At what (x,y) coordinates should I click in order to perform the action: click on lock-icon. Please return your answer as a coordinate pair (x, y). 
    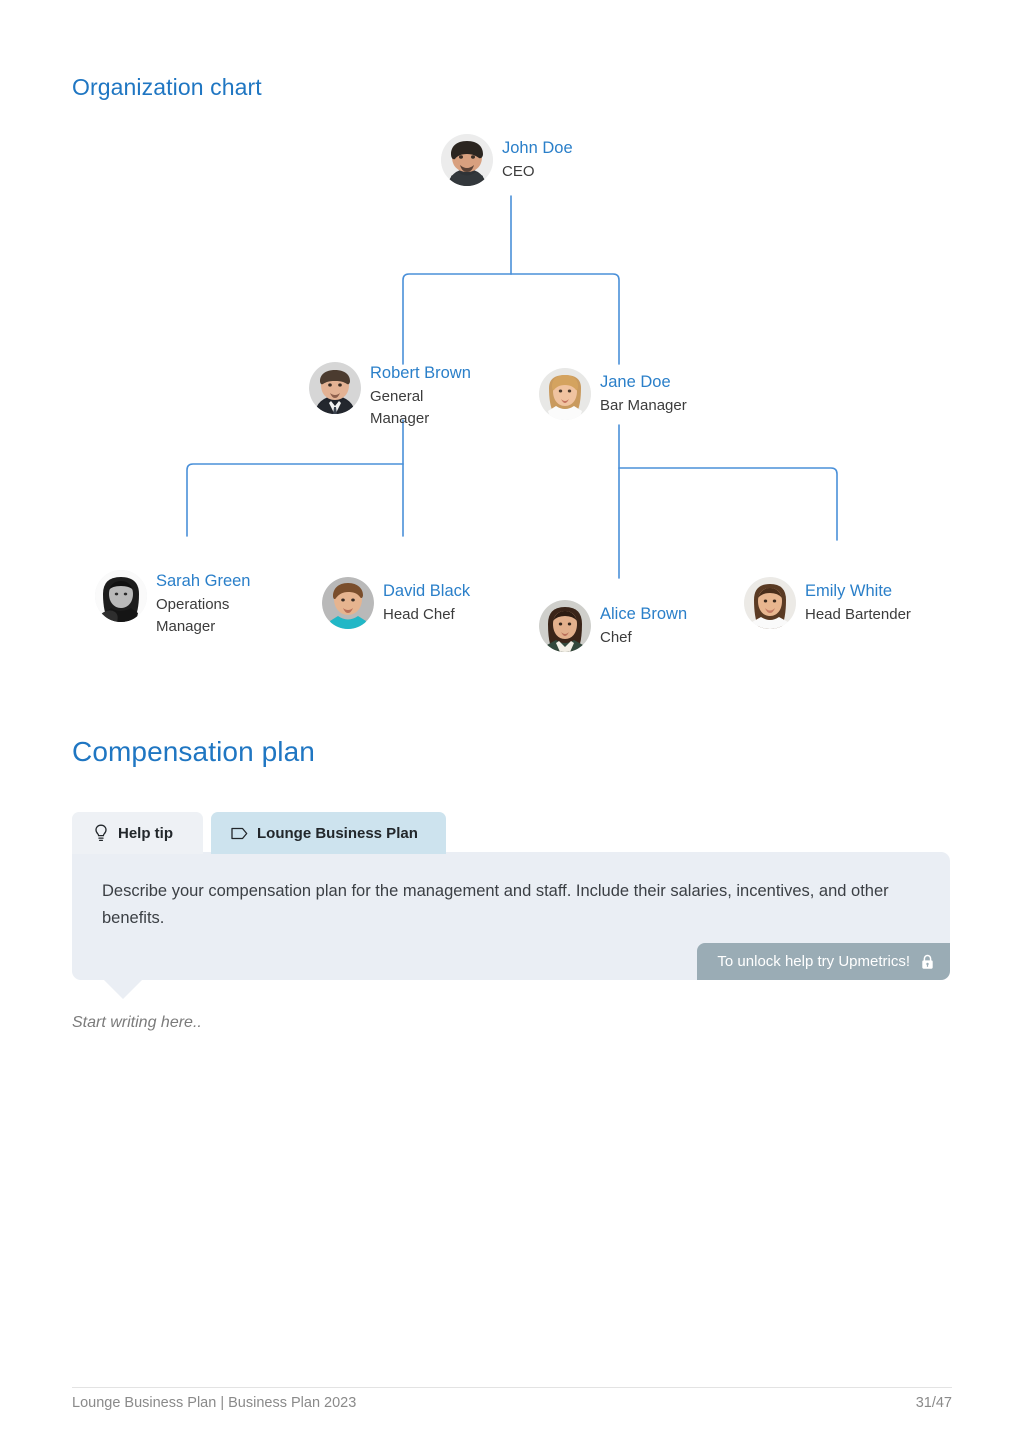
    Looking at the image, I should click on (927, 961).